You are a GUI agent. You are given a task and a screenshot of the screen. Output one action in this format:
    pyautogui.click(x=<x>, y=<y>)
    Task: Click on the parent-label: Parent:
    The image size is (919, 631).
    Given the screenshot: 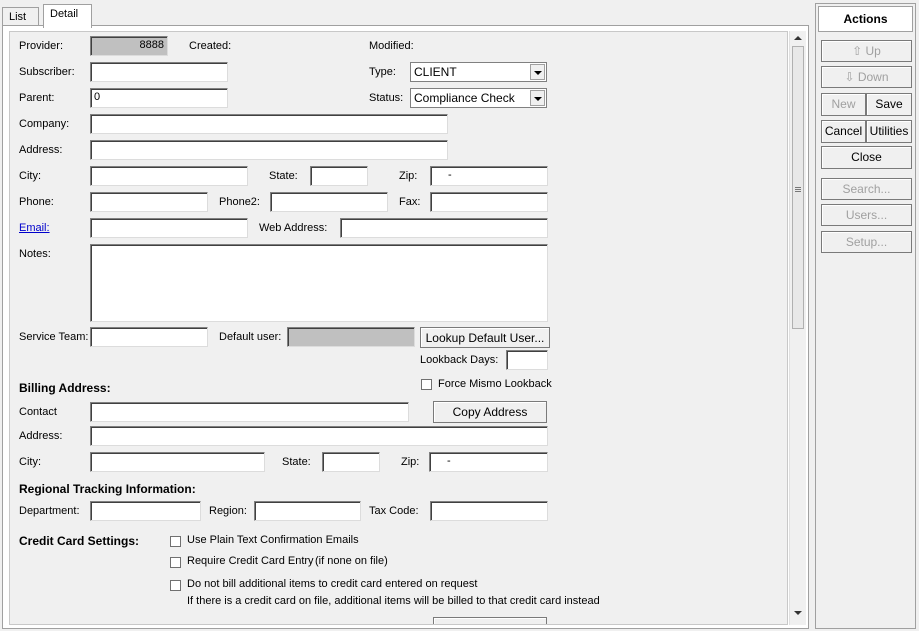 What is the action you would take?
    pyautogui.click(x=37, y=98)
    